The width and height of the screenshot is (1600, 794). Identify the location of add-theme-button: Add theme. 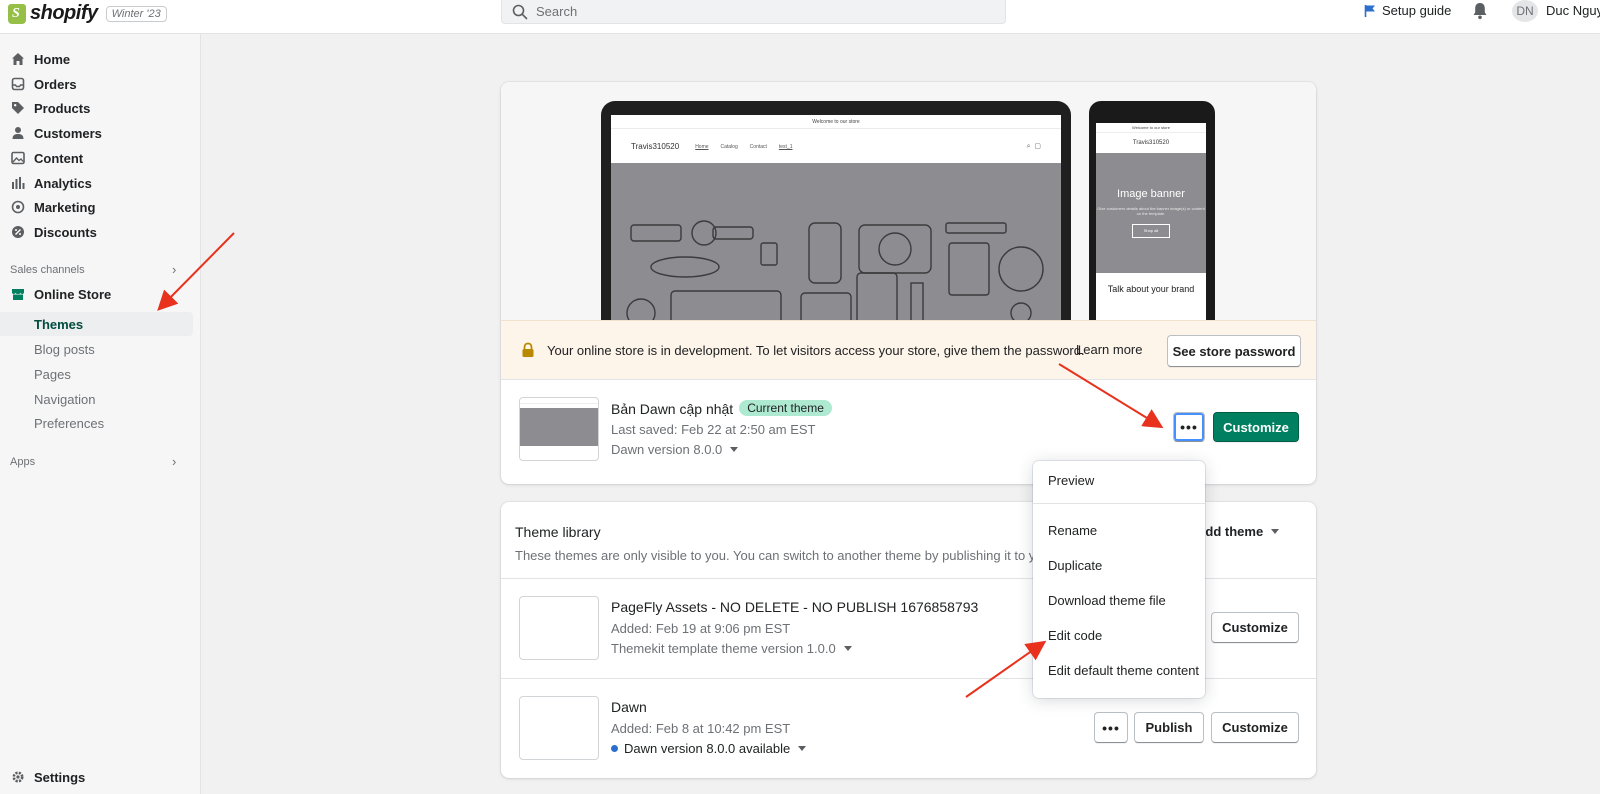
(1238, 531).